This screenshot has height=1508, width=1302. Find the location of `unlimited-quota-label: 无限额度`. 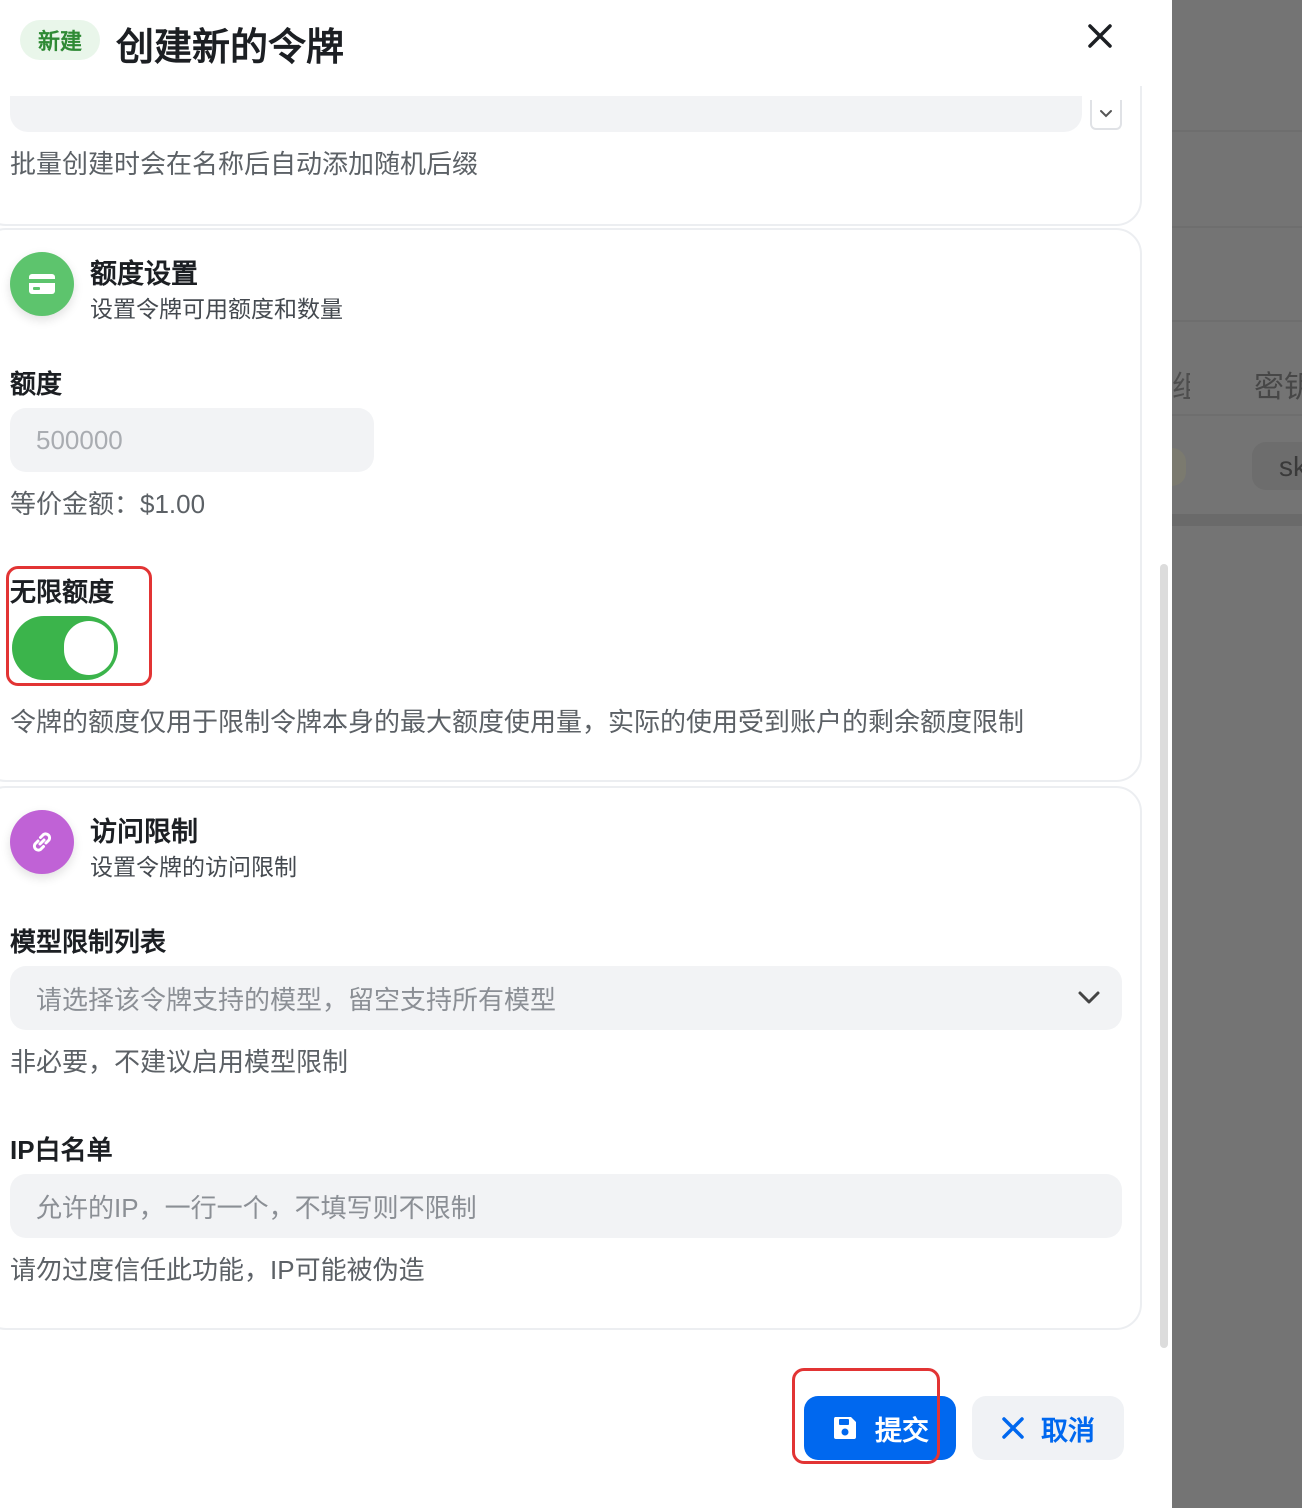

unlimited-quota-label: 无限额度 is located at coordinates (62, 592).